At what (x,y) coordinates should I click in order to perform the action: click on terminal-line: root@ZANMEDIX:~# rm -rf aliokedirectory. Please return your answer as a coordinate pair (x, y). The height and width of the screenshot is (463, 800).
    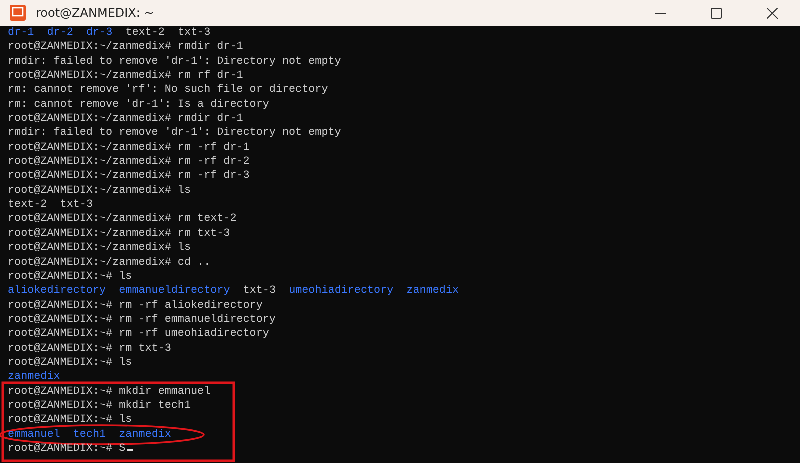
    Looking at the image, I should click on (135, 306).